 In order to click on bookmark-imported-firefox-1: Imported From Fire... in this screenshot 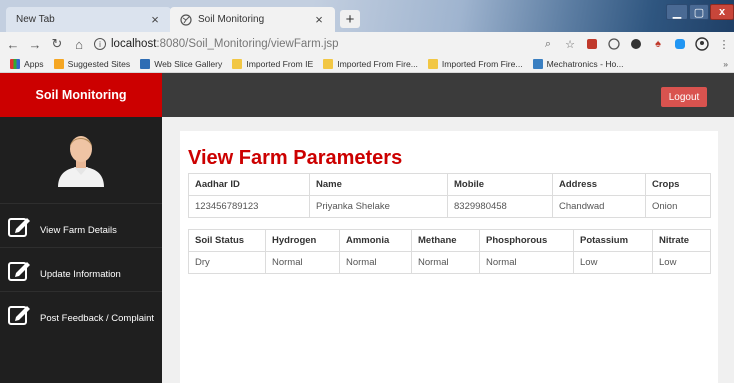, I will do `click(370, 64)`.